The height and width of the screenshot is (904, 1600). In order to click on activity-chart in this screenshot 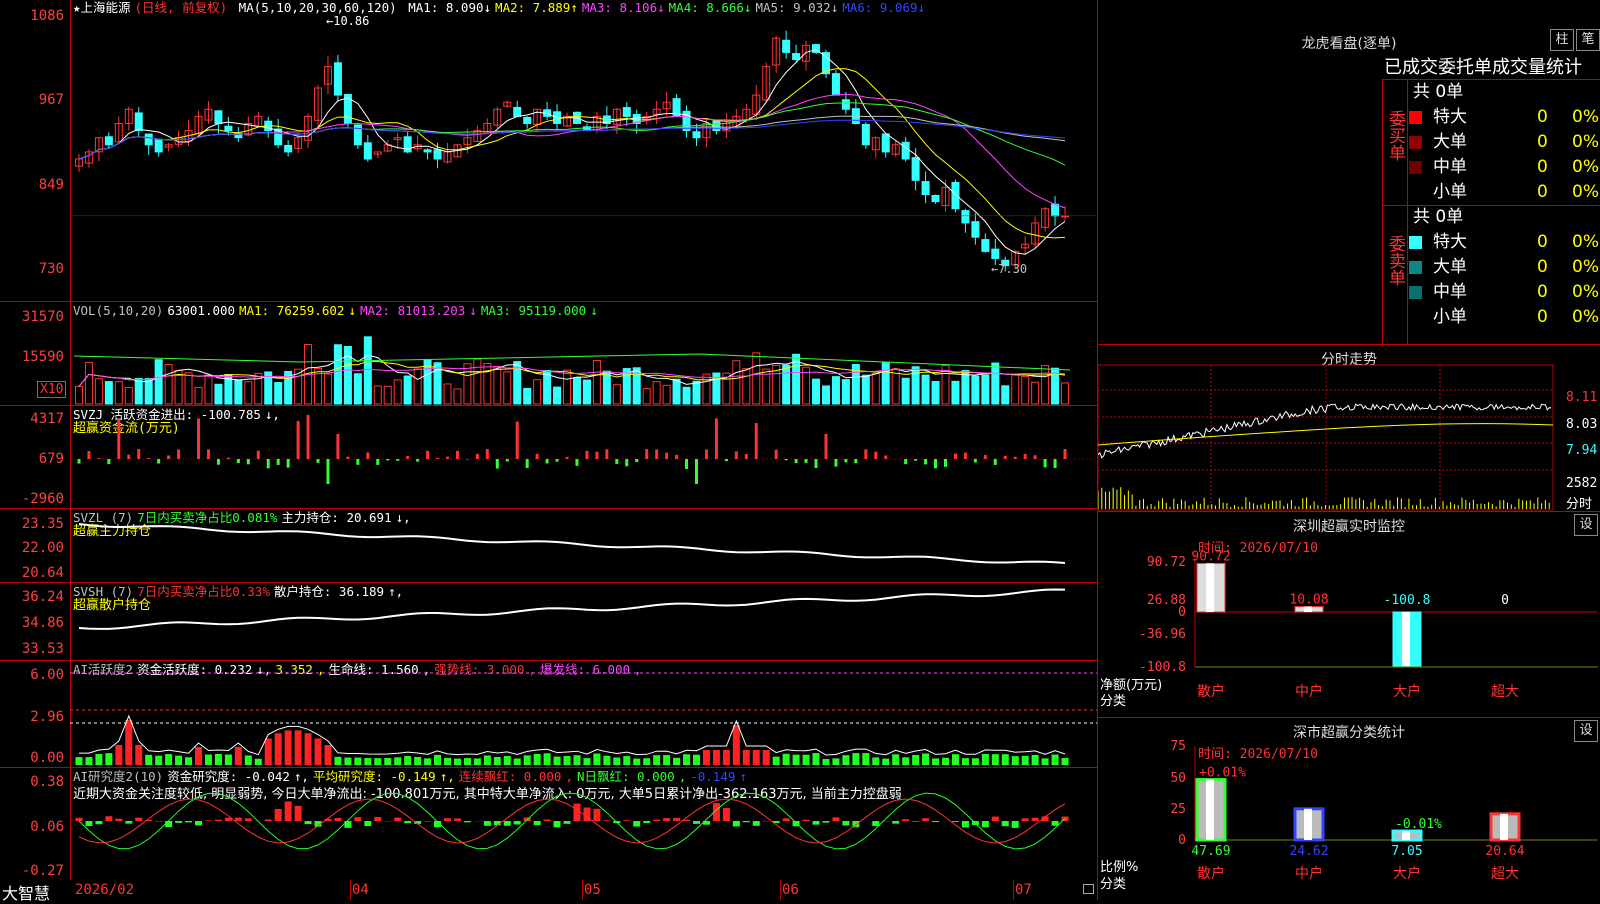, I will do `click(548, 714)`.